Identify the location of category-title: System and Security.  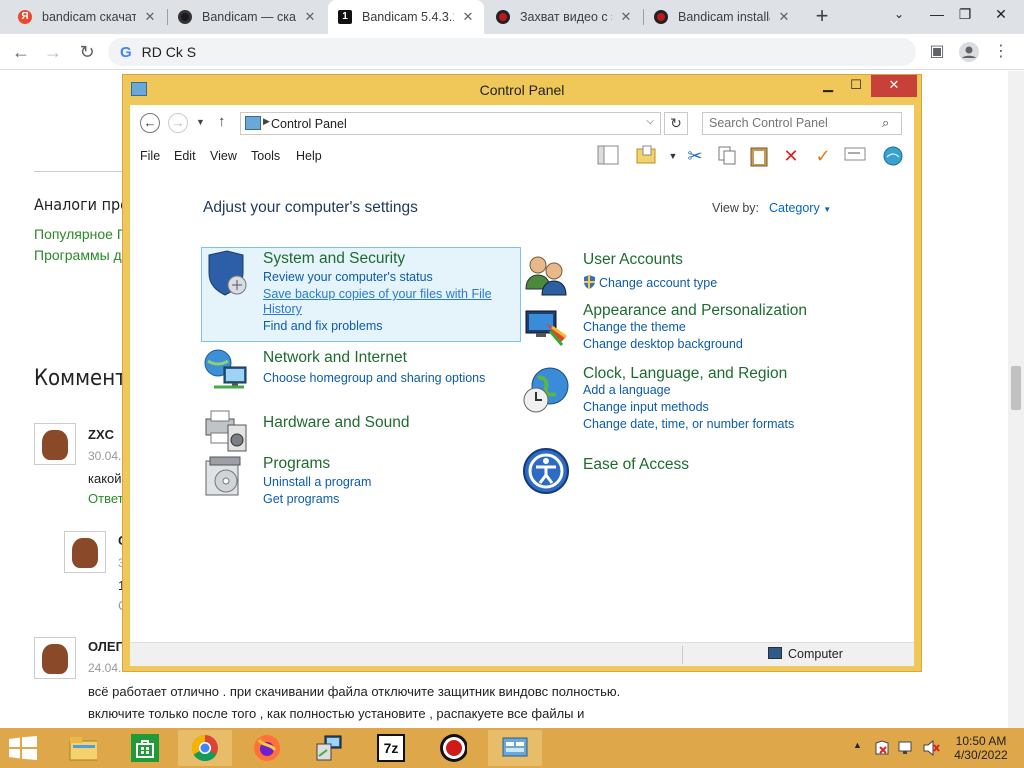
(334, 259).